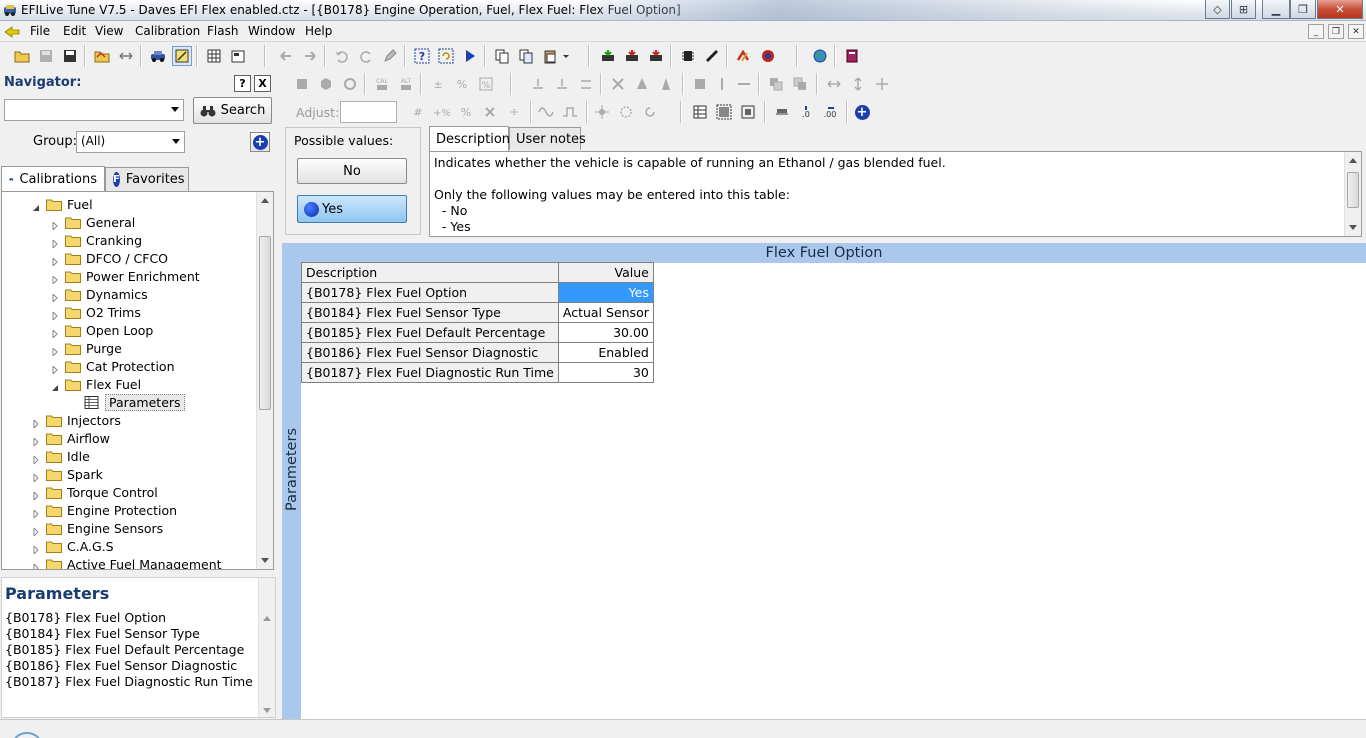 The image size is (1366, 738). Describe the element at coordinates (109, 31) in the screenshot. I see `menu-view: View` at that location.